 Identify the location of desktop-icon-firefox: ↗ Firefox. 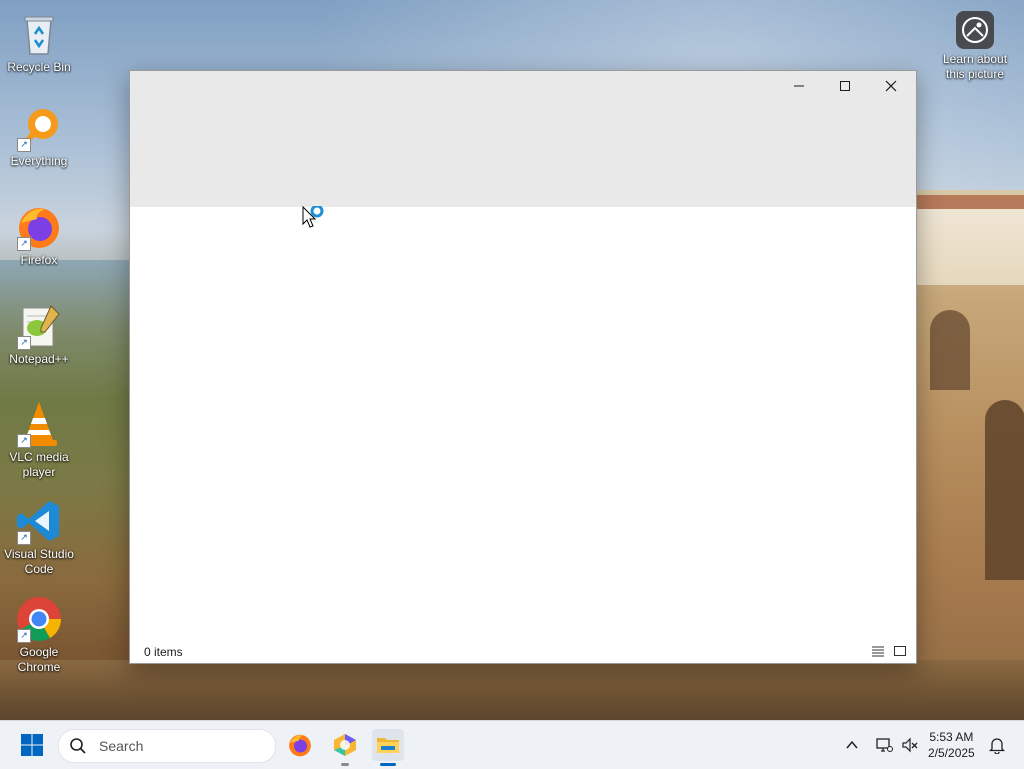
(39, 235).